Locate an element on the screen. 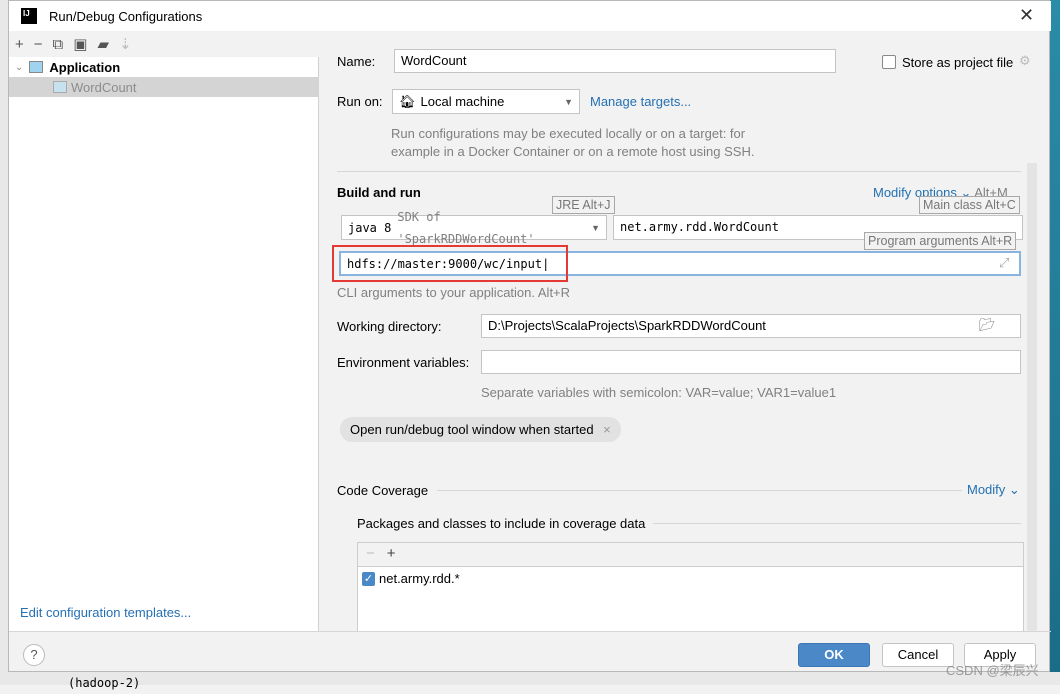 The image size is (1060, 694). packages-table: − + ✓ net.army.rdd.* is located at coordinates (690, 587).